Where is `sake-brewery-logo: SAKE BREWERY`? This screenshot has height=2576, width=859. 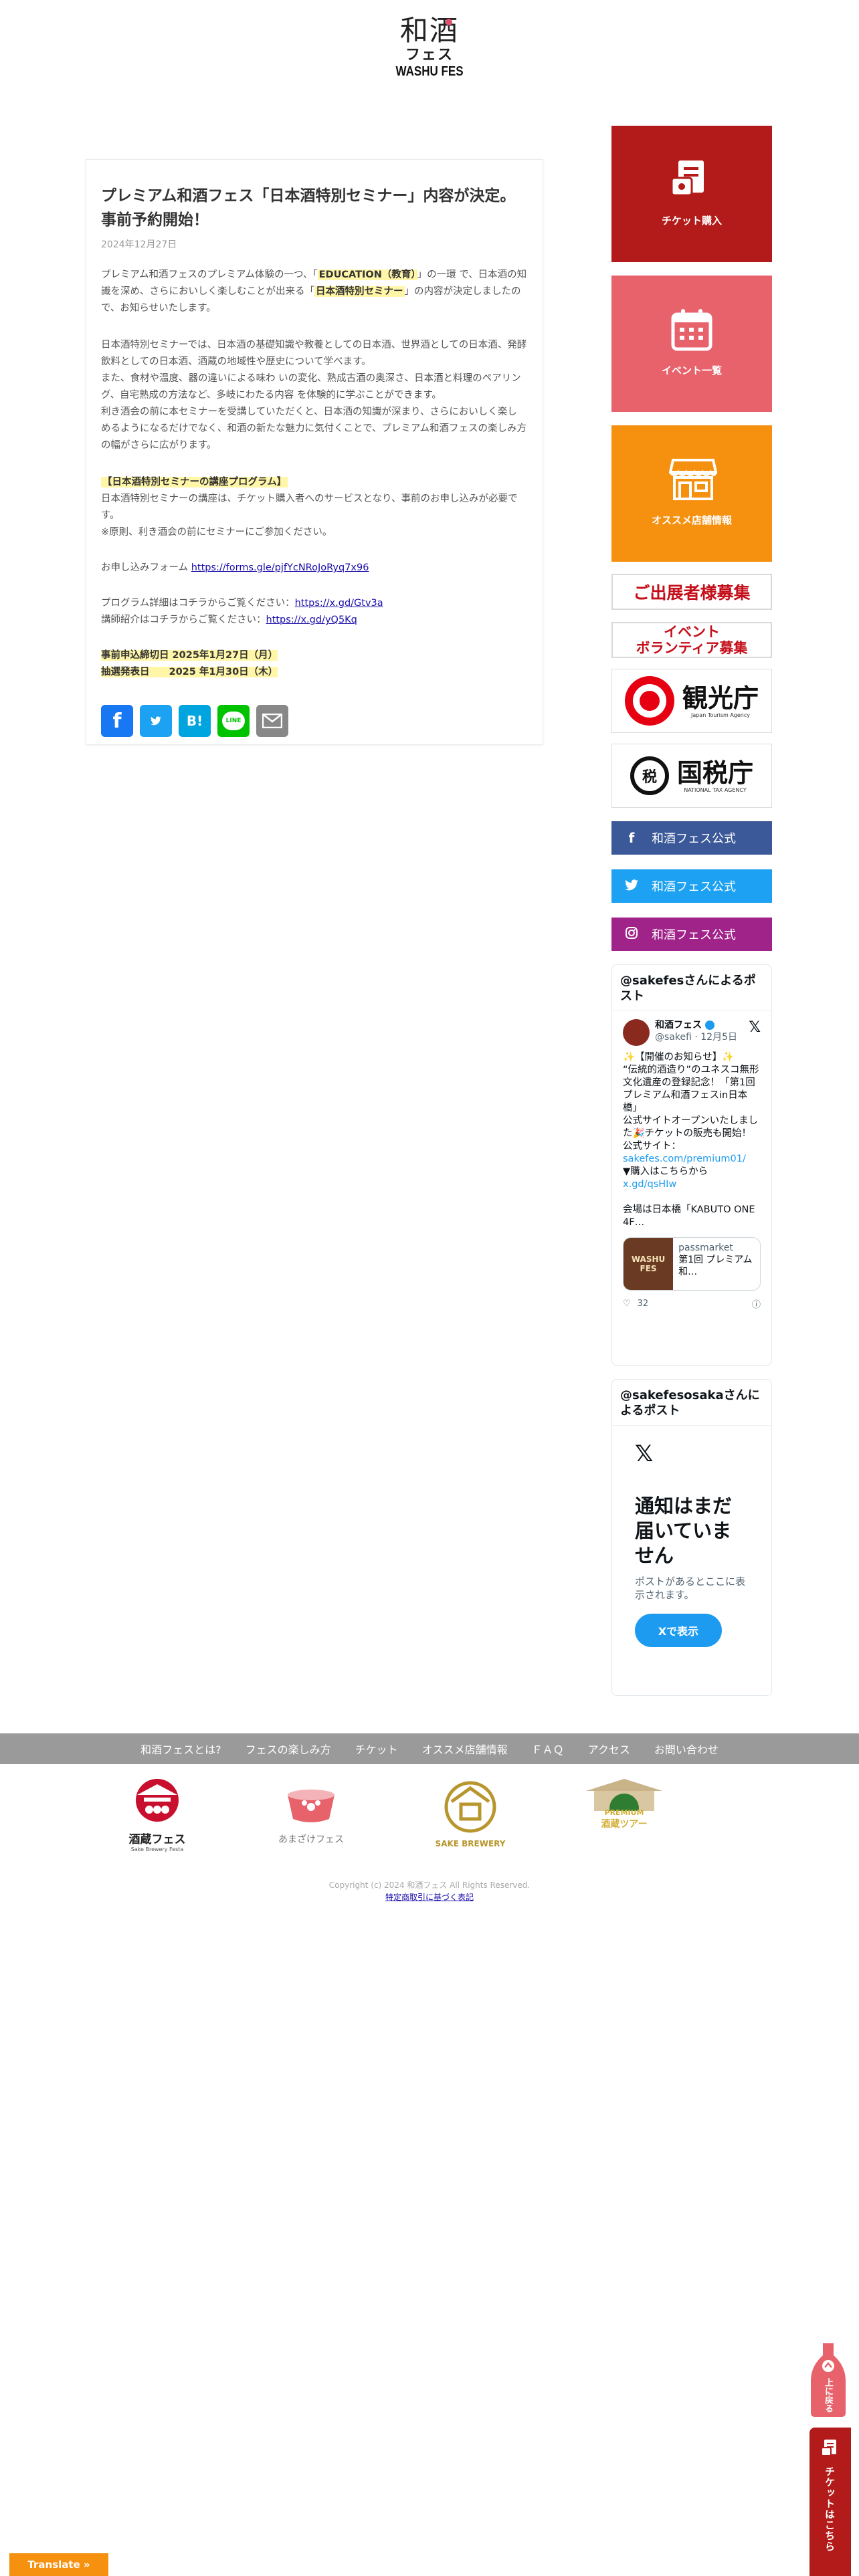 sake-brewery-logo: SAKE BREWERY is located at coordinates (471, 1816).